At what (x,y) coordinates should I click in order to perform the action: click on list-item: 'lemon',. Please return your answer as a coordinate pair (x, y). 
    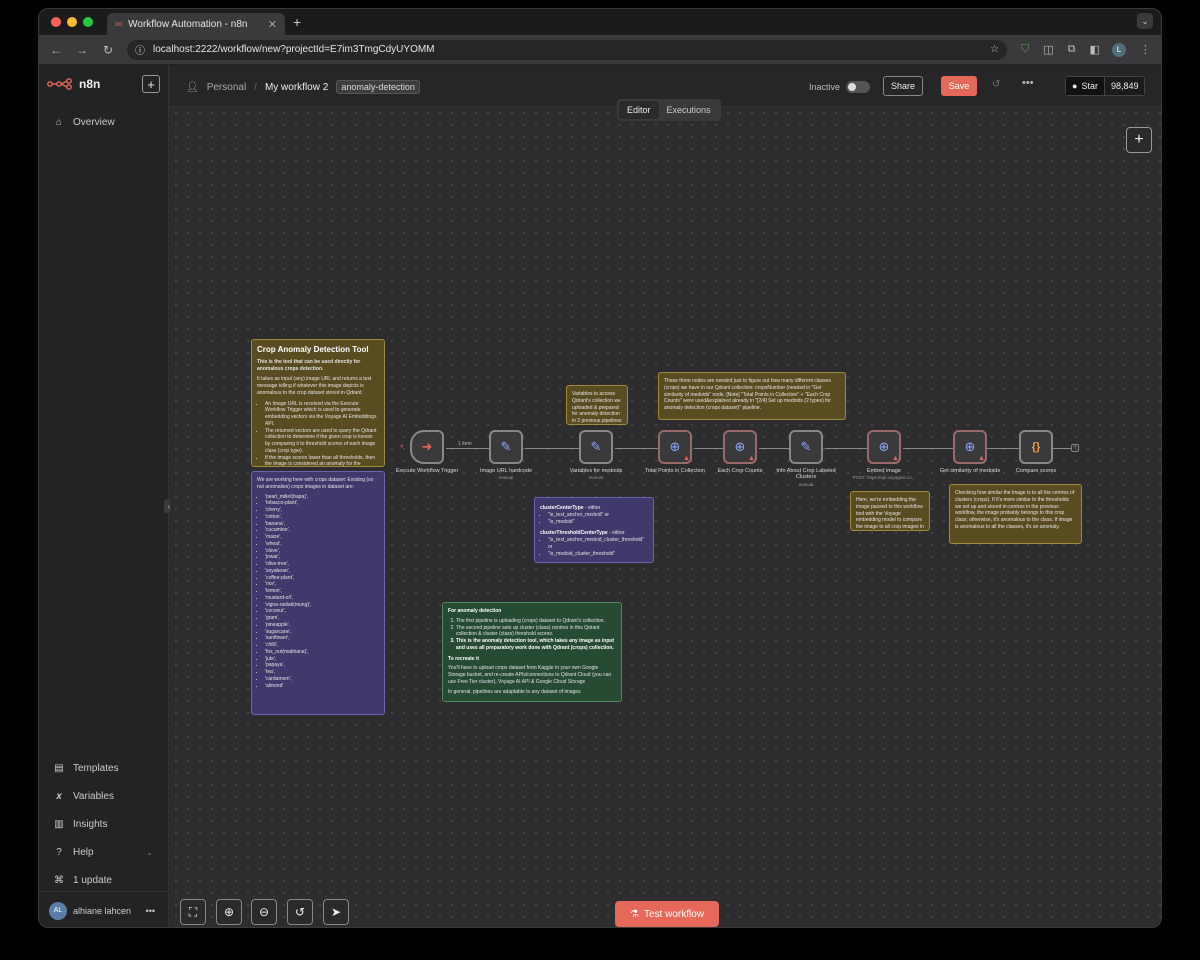
    Looking at the image, I should click on (322, 591).